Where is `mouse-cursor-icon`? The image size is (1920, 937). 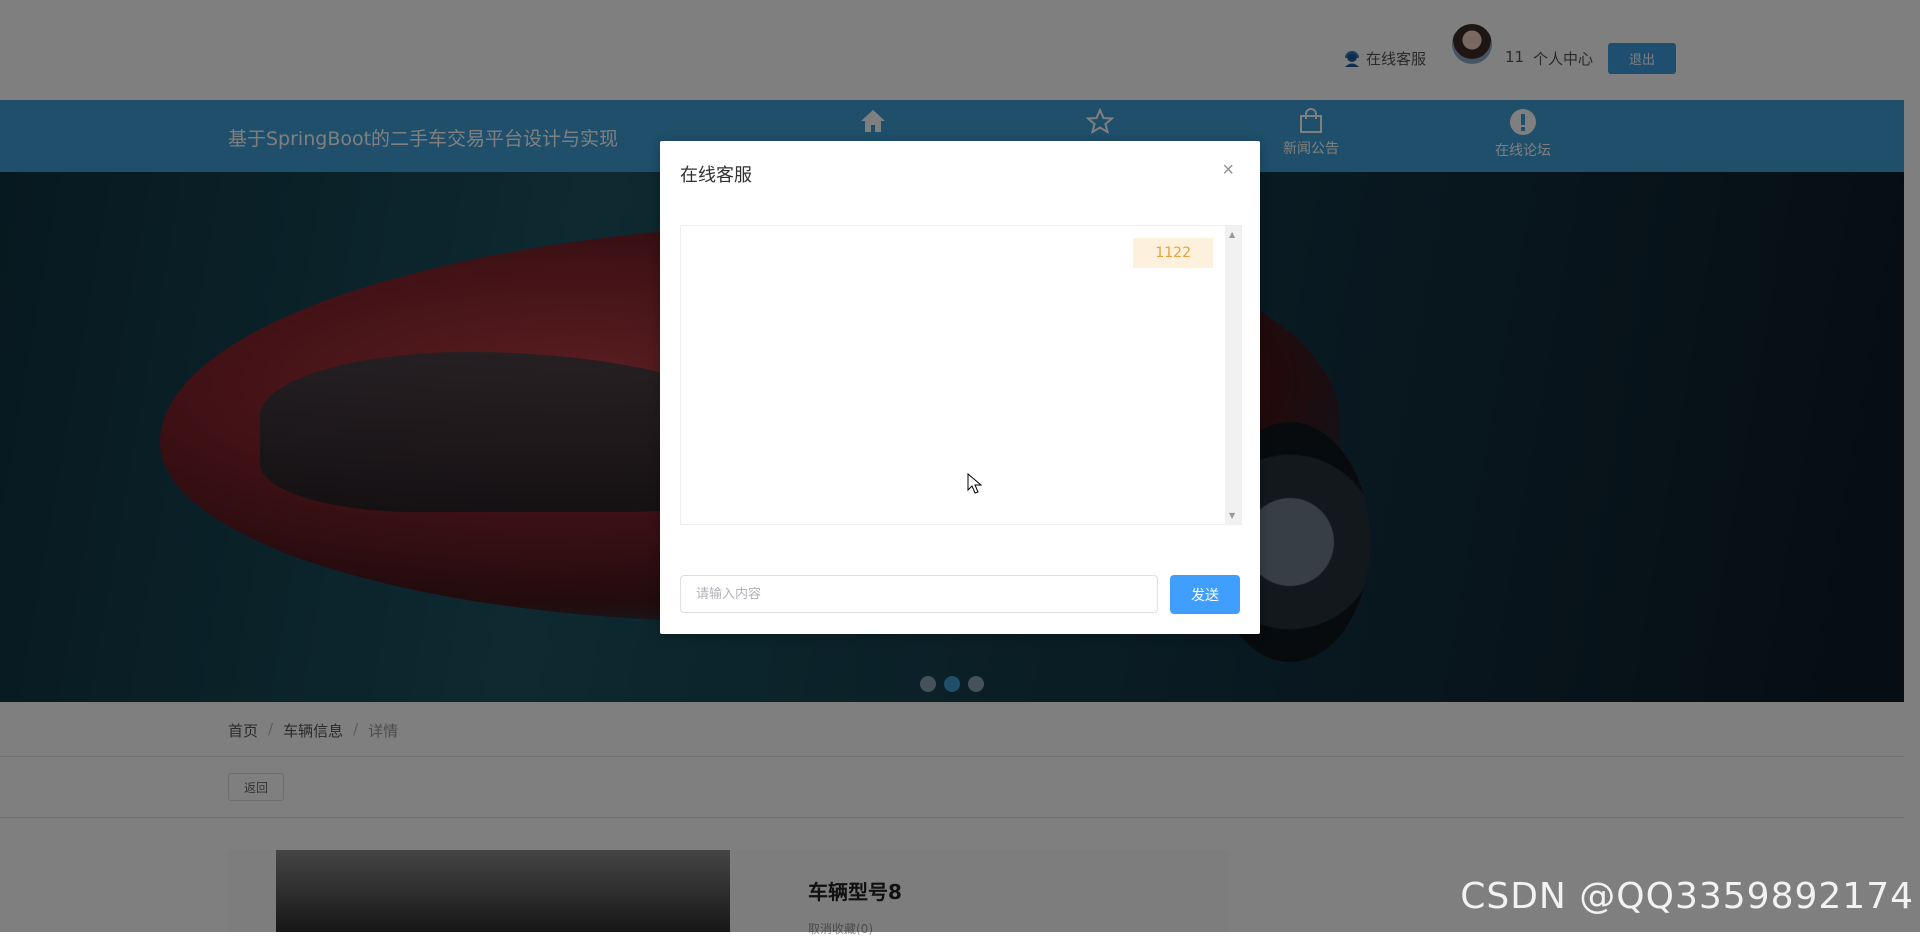 mouse-cursor-icon is located at coordinates (975, 483).